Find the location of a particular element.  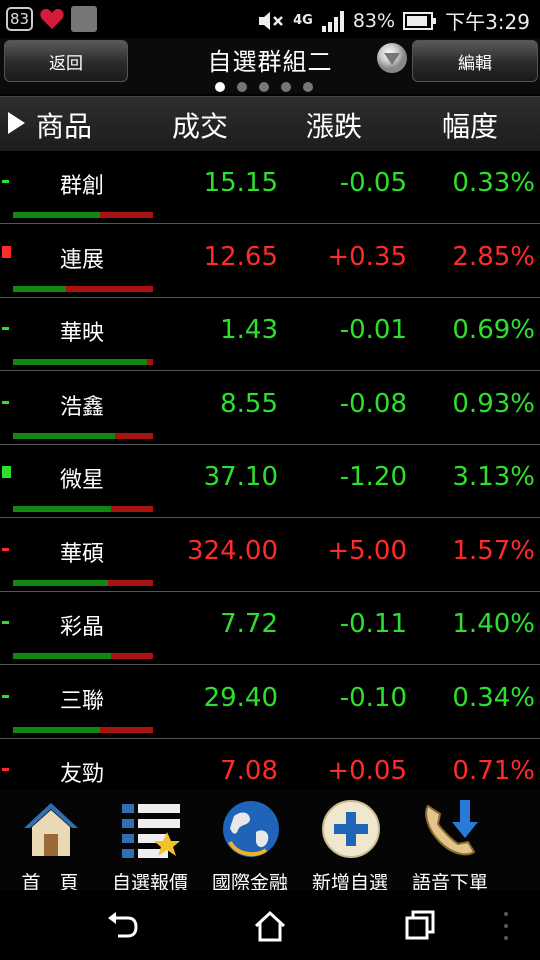

stock-row: 華碩 324.00 +5.00 1.57% is located at coordinates (270, 555).